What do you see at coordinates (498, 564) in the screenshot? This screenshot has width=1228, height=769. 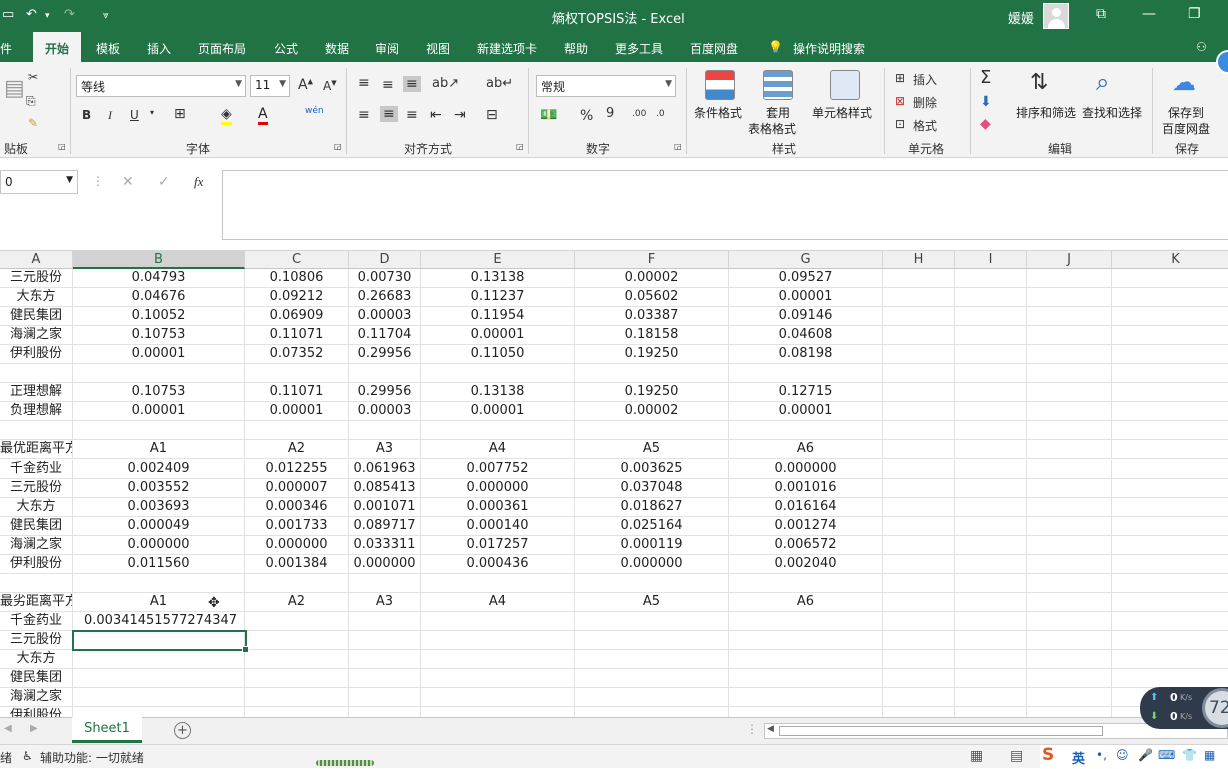 I see `table-cell: 0.000436` at bounding box center [498, 564].